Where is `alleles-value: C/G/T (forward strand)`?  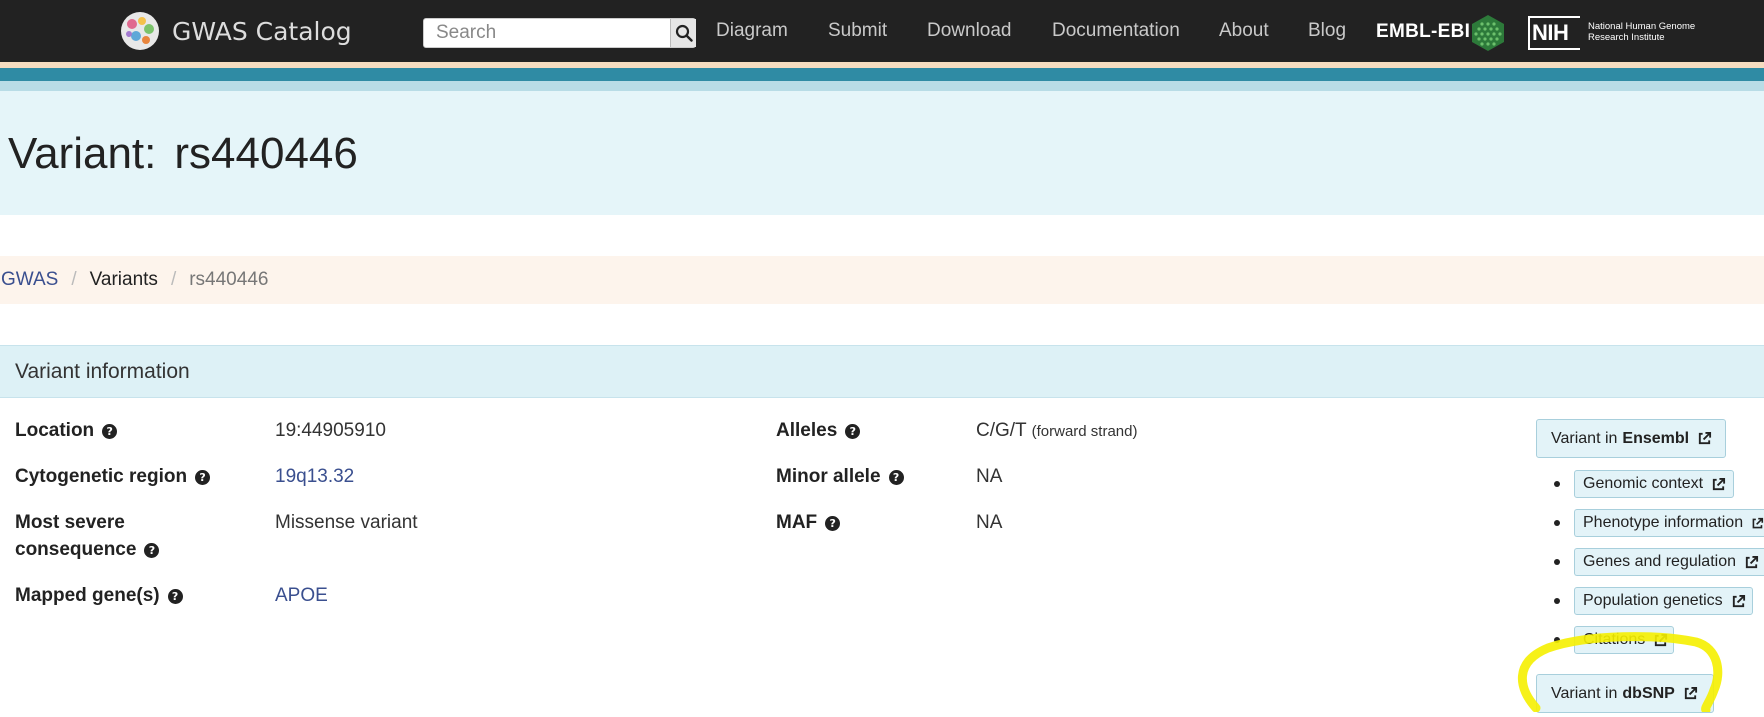 alleles-value: C/G/T (forward strand) is located at coordinates (1057, 430).